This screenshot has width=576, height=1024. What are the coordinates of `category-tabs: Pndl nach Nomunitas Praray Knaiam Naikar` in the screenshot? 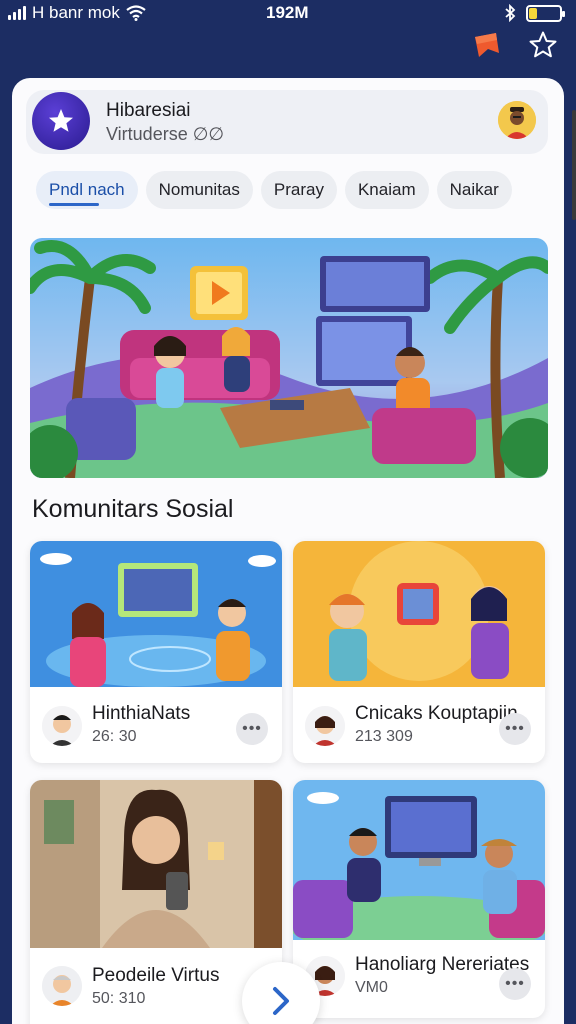 It's located at (274, 190).